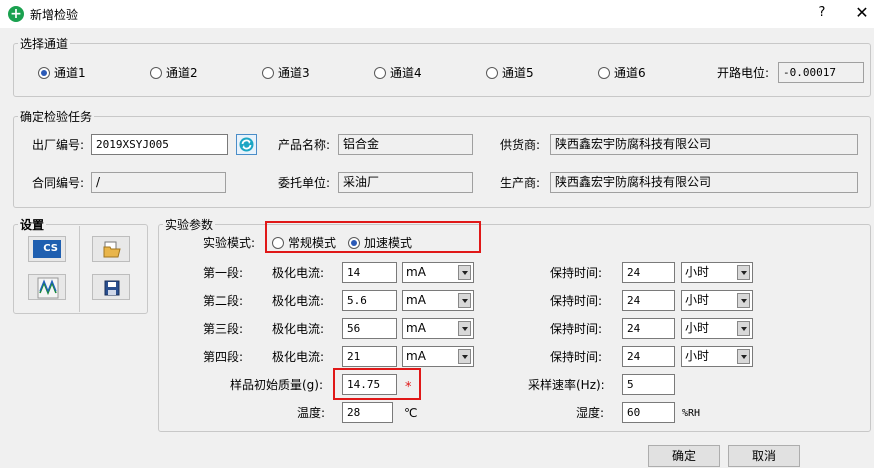 The height and width of the screenshot is (468, 874). I want to click on task-legend: 确定检验任务, so click(56, 117).